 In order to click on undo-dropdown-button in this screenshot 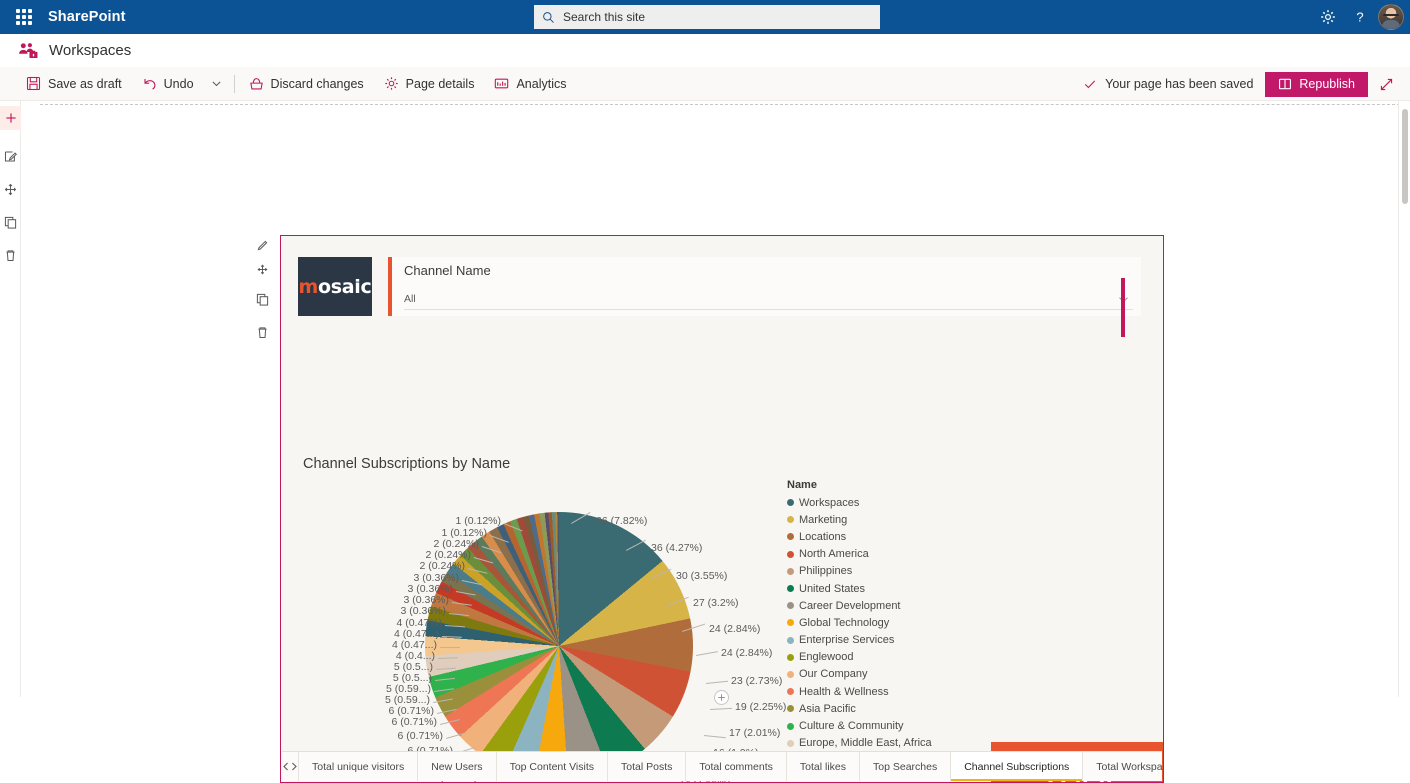, I will do `click(217, 84)`.